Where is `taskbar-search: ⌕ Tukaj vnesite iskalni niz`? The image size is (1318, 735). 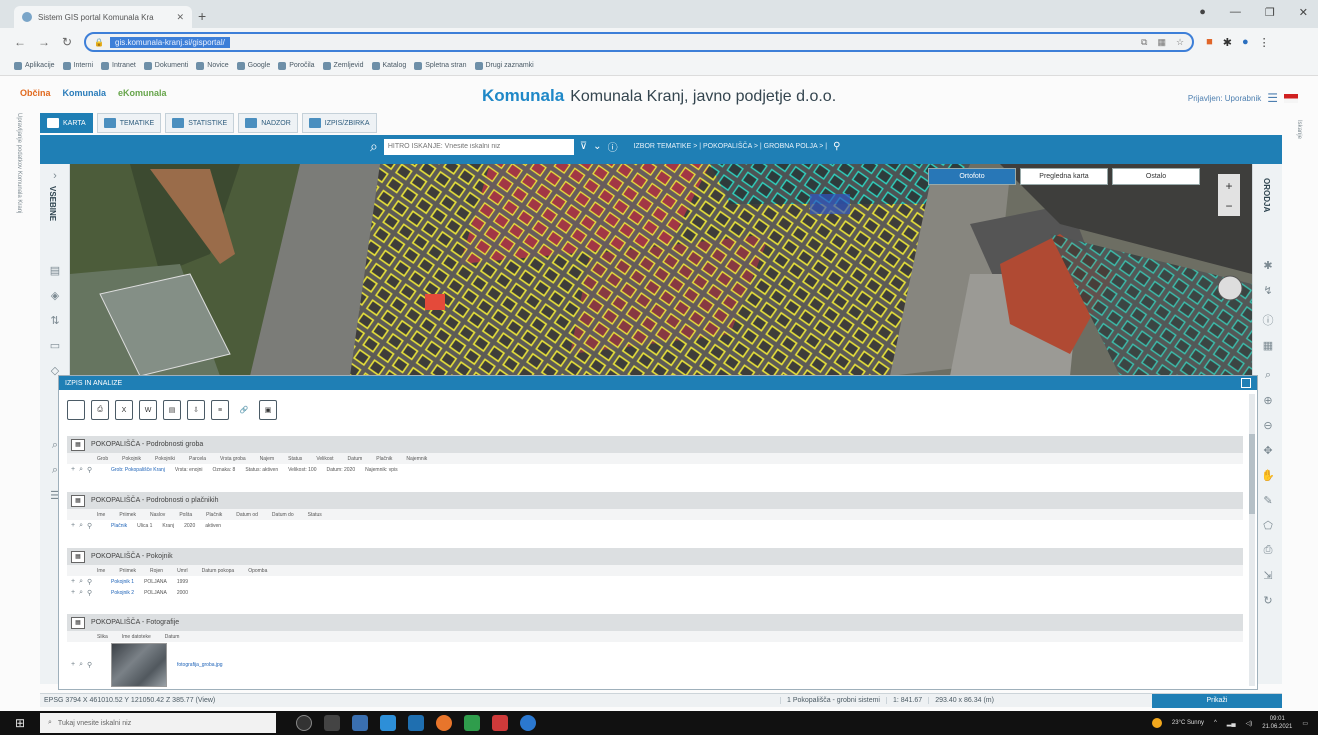
taskbar-search: ⌕ Tukaj vnesite iskalni niz is located at coordinates (158, 723).